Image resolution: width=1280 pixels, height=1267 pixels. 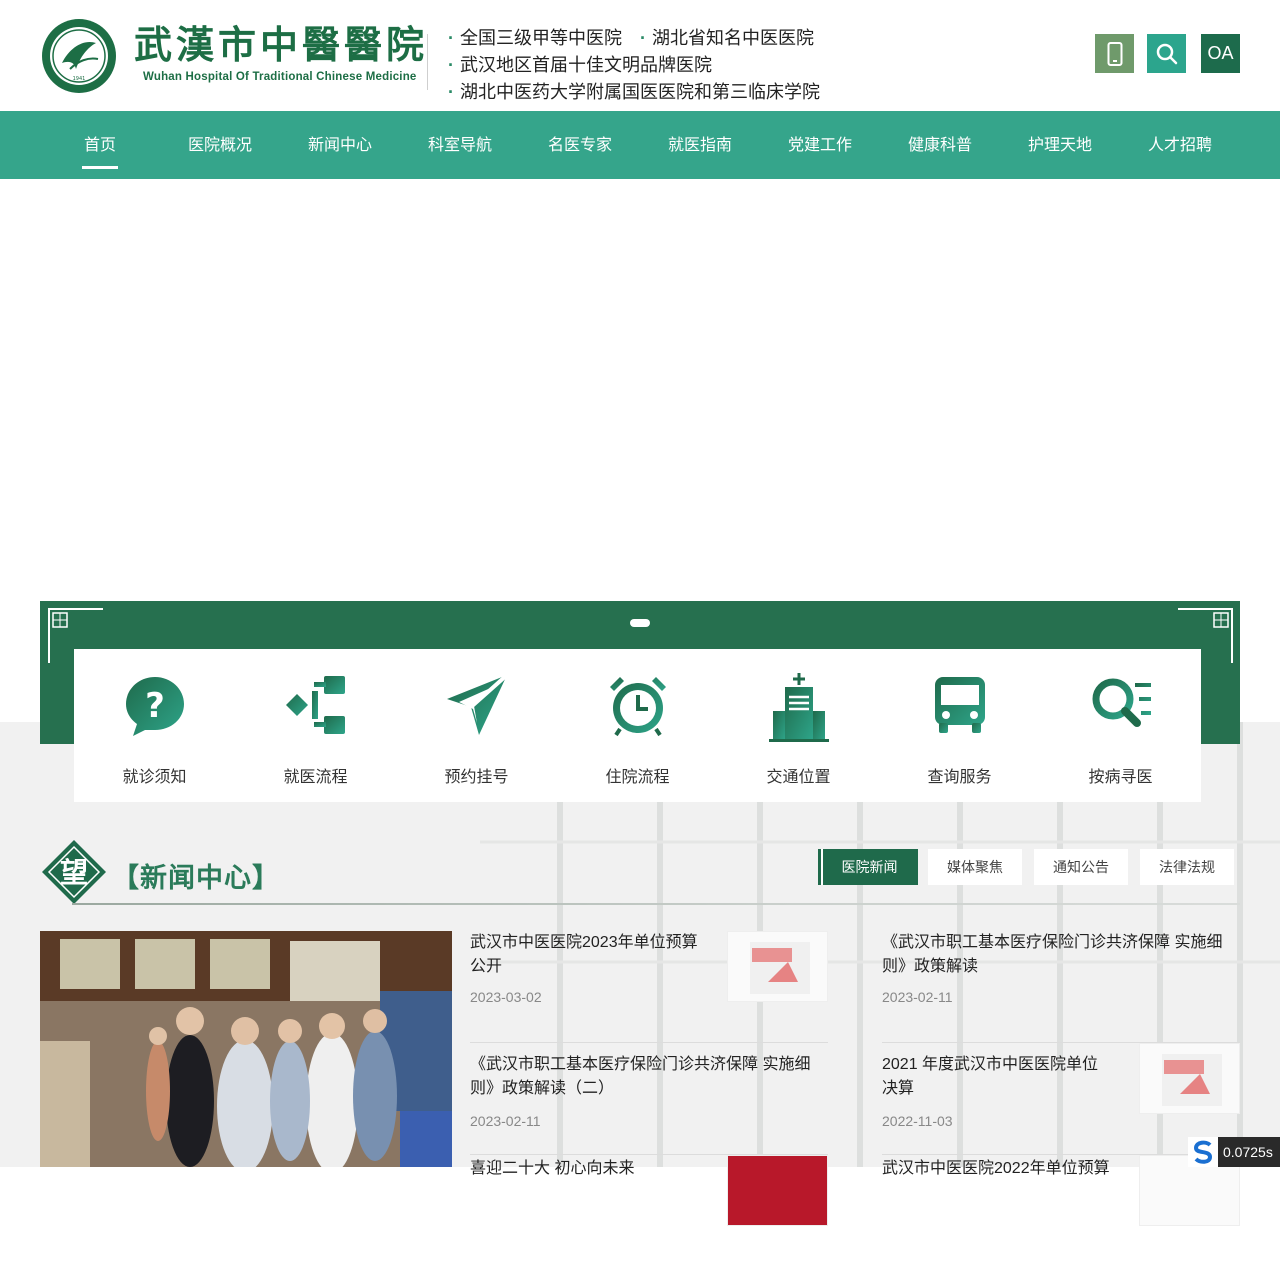 I want to click on tab-media-focus: 媒体聚焦, so click(x=975, y=867).